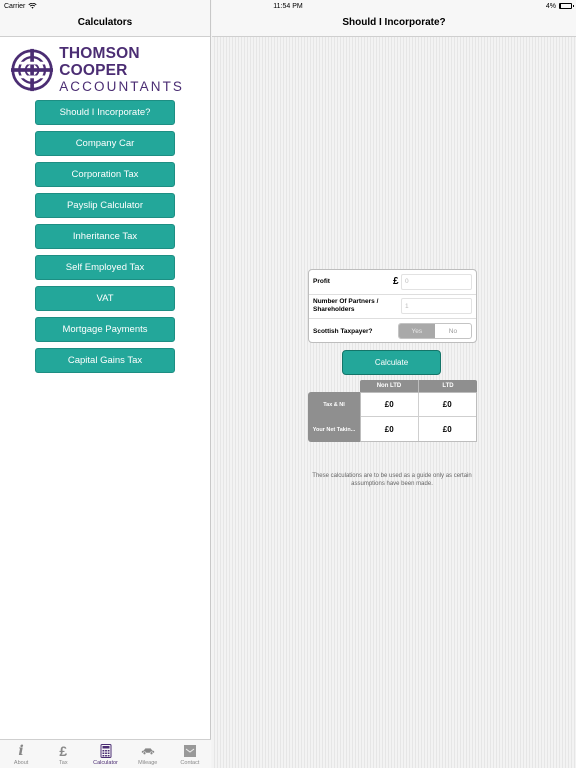  I want to click on tab-calculator-label: Calculator, so click(105, 763).